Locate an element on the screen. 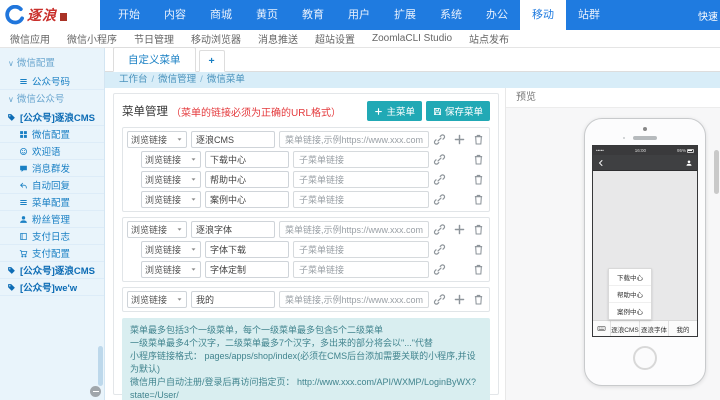 Image resolution: width=720 pixels, height=400 pixels. breadcrumb: 工作台 / 微信管理 / 微信菜单 is located at coordinates (412, 80).